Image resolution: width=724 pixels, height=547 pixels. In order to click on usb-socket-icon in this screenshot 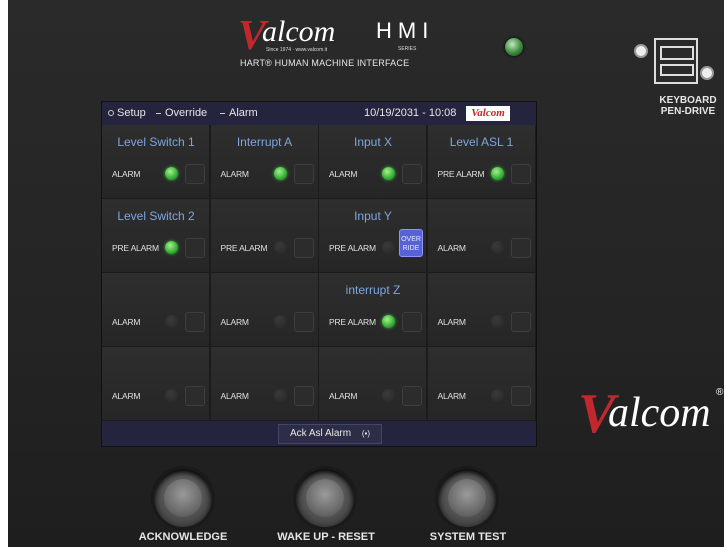, I will do `click(676, 61)`.